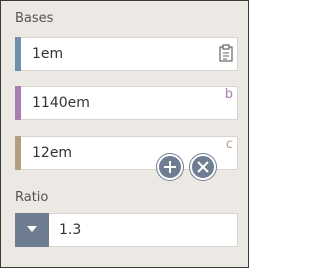  I want to click on base-field-c-letter: c, so click(229, 144).